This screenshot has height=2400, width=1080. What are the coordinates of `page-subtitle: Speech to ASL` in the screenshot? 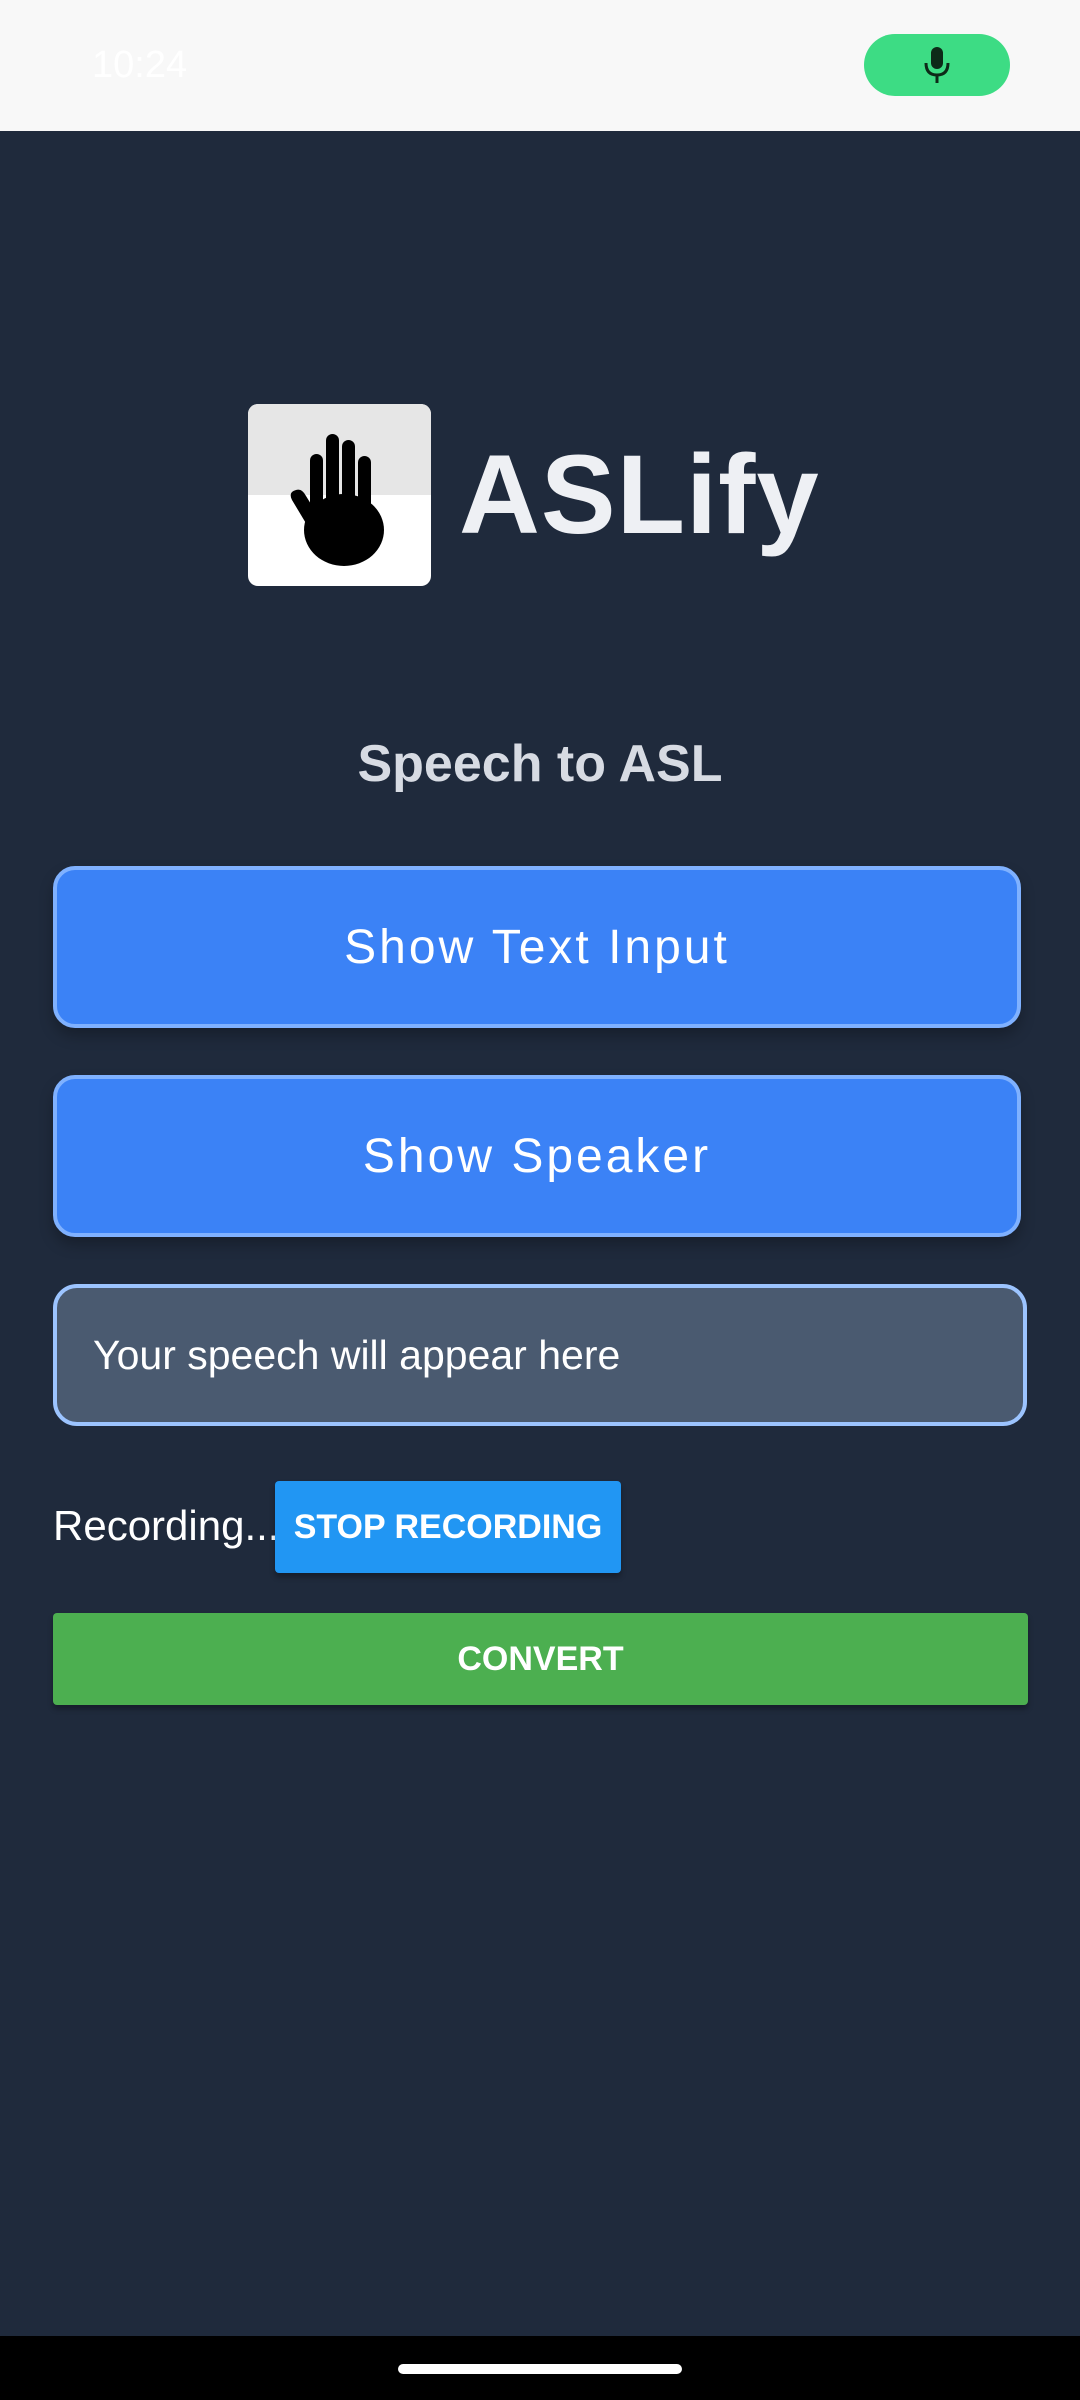 It's located at (540, 764).